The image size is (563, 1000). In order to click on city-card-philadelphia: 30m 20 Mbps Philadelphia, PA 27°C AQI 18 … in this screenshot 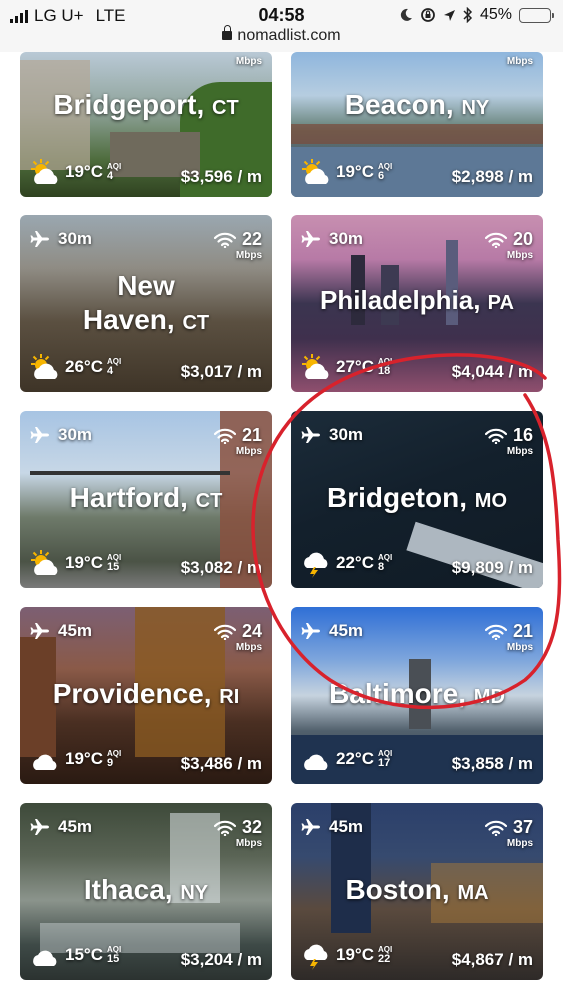, I will do `click(417, 303)`.